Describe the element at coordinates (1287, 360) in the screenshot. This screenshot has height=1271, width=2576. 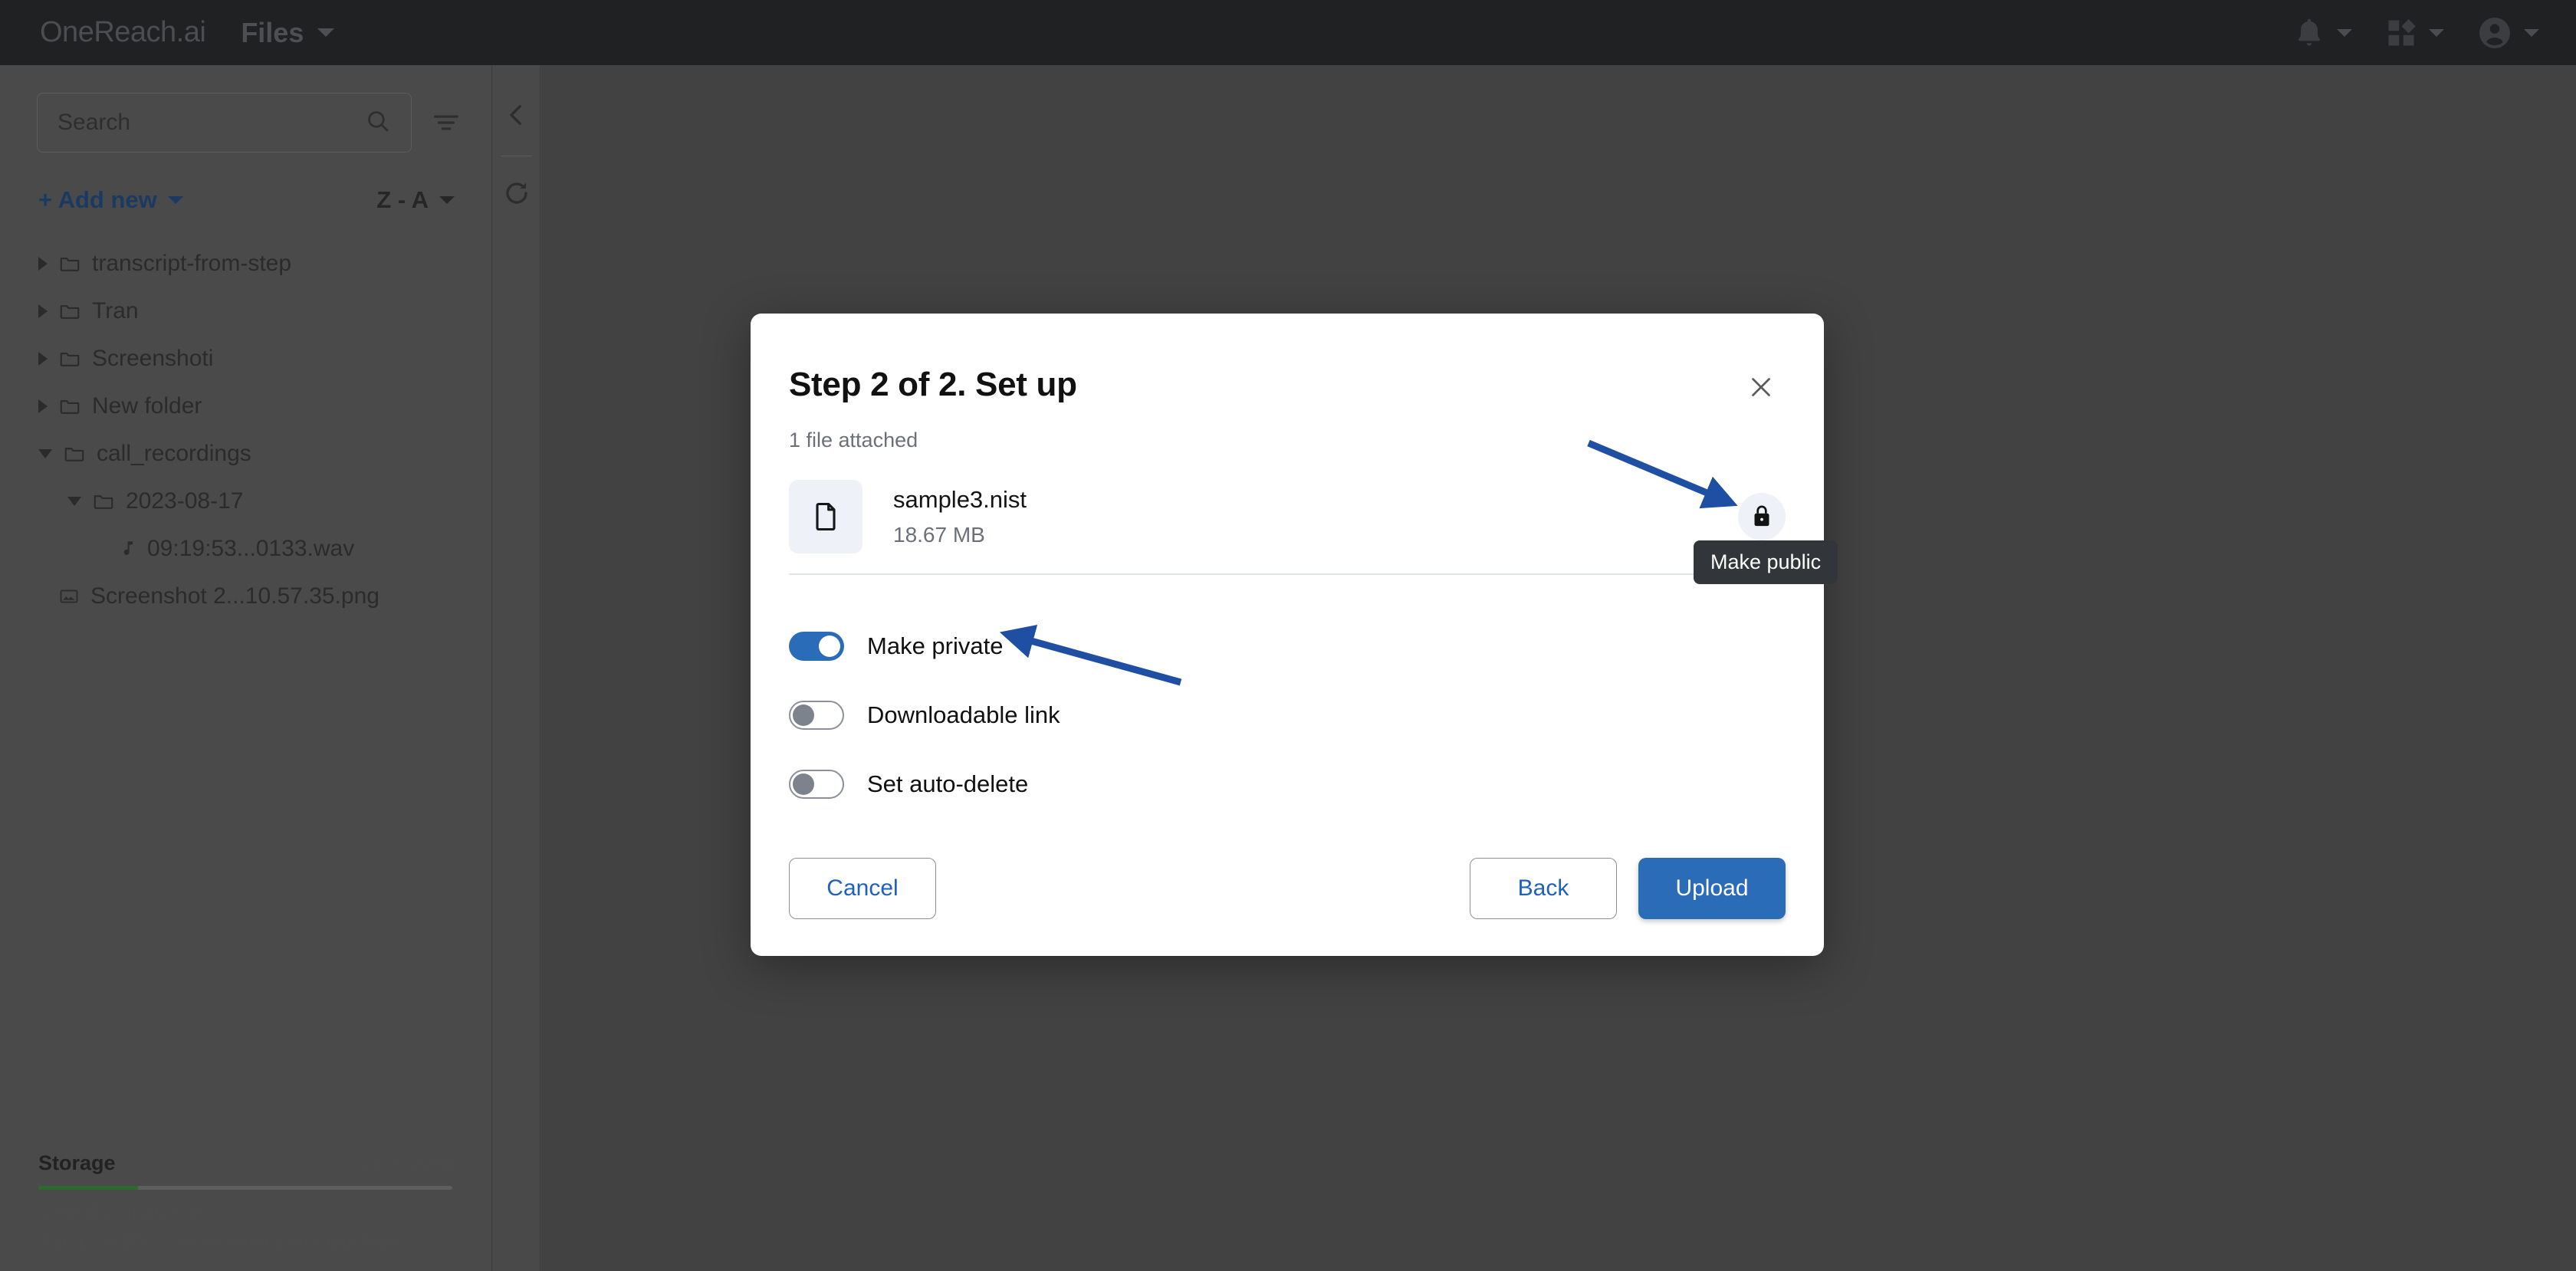
I see `modal-header: Step 2 of 2. Set up` at that location.